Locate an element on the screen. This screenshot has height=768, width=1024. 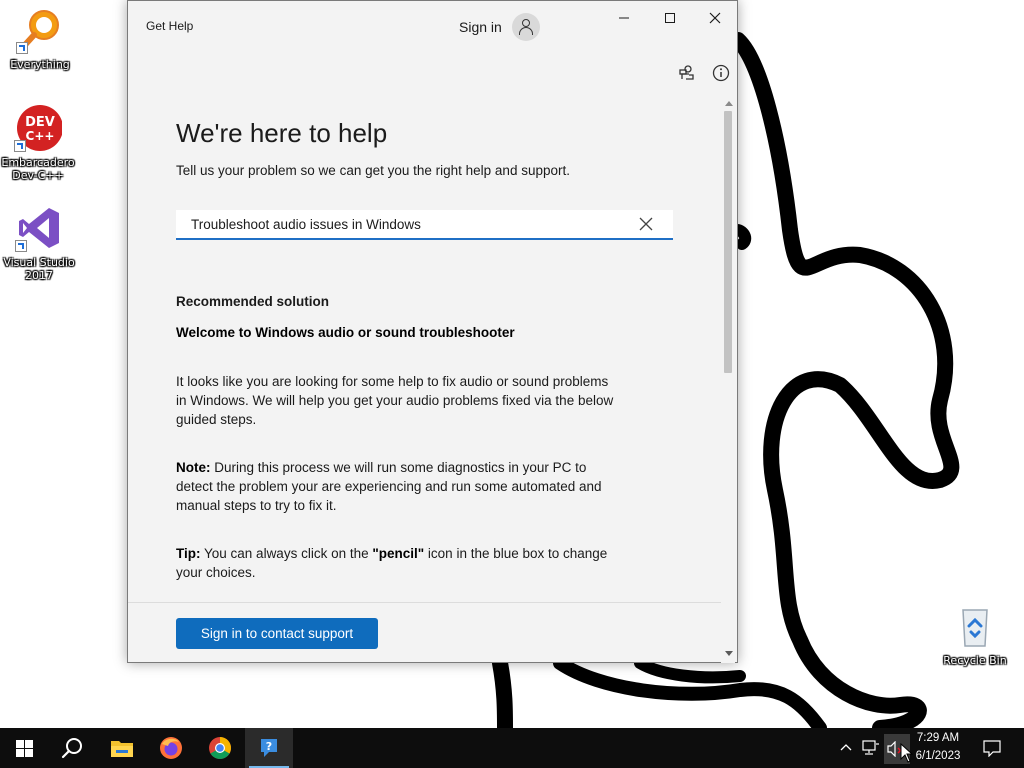
desktop-icon-devcpp: DEV C++ Embarcadero Dev-C++ is located at coordinates (38, 143).